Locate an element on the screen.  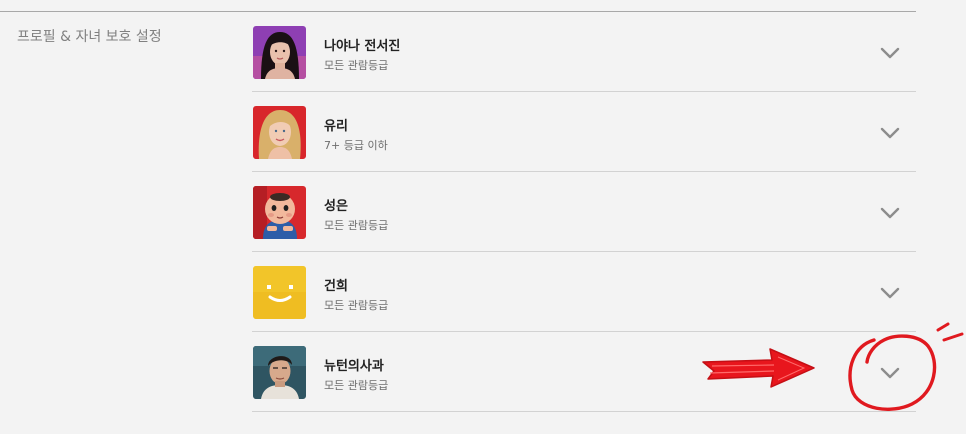
profile-name: 성은 is located at coordinates (336, 206).